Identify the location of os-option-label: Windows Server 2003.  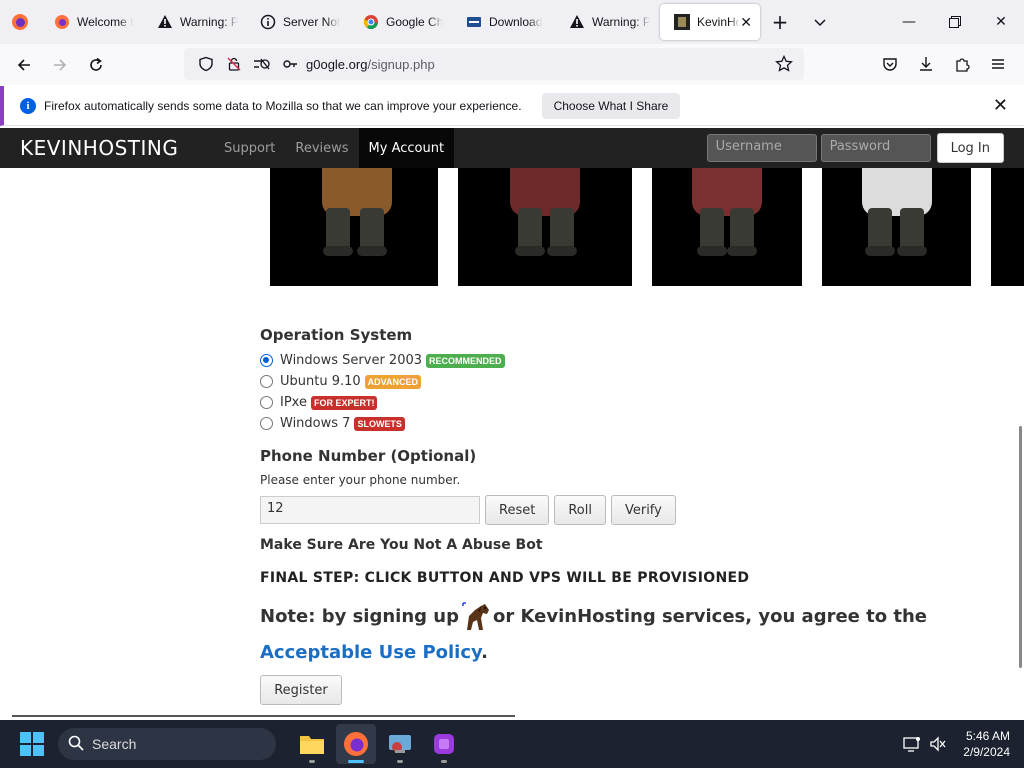
(351, 360).